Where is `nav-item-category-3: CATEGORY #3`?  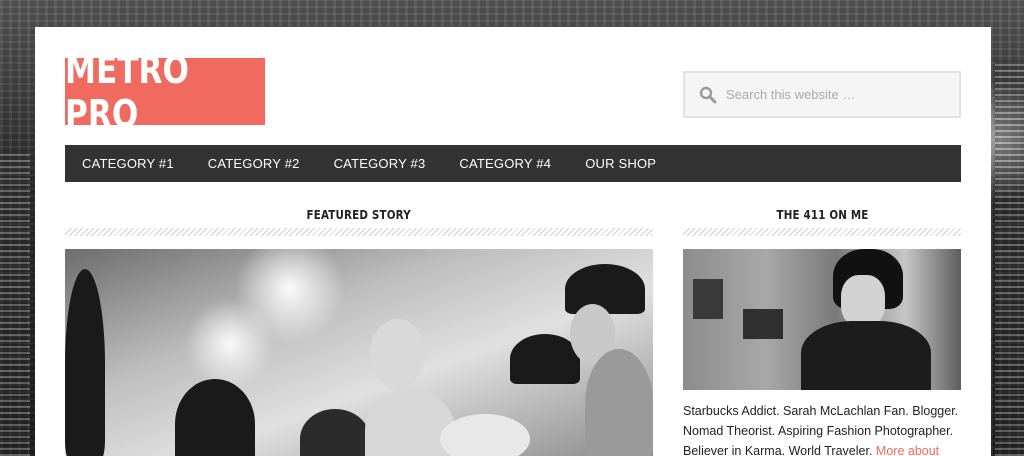
nav-item-category-3: CATEGORY #3 is located at coordinates (380, 163).